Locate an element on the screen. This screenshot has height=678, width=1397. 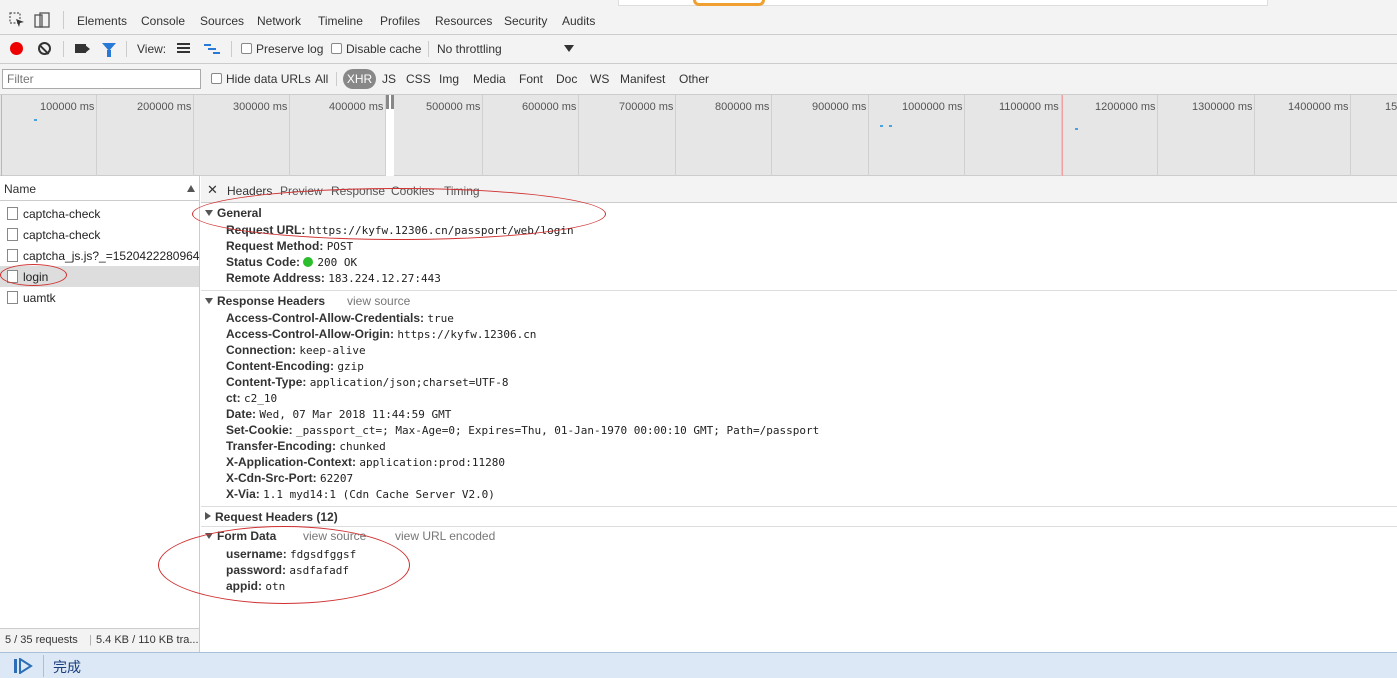
status-text: 完成 is located at coordinates (67, 667).